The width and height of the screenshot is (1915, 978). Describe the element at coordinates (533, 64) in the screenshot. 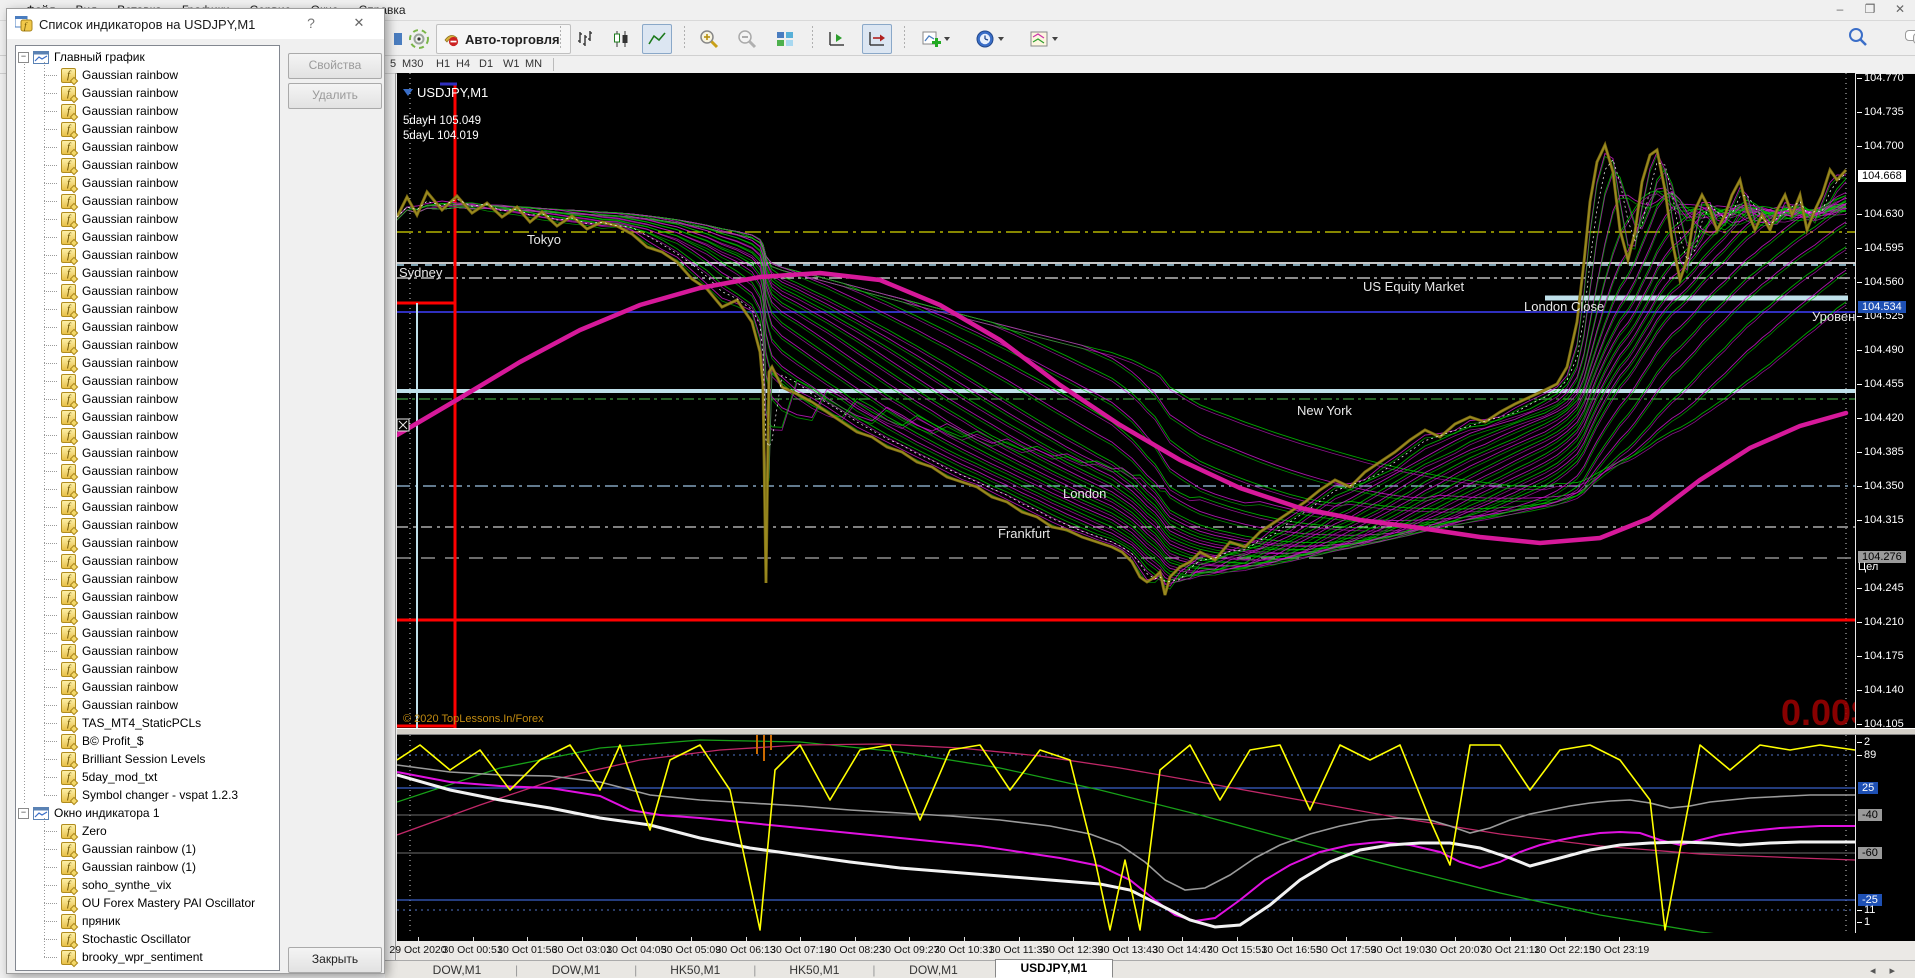

I see `timeframe-MN: MN` at that location.